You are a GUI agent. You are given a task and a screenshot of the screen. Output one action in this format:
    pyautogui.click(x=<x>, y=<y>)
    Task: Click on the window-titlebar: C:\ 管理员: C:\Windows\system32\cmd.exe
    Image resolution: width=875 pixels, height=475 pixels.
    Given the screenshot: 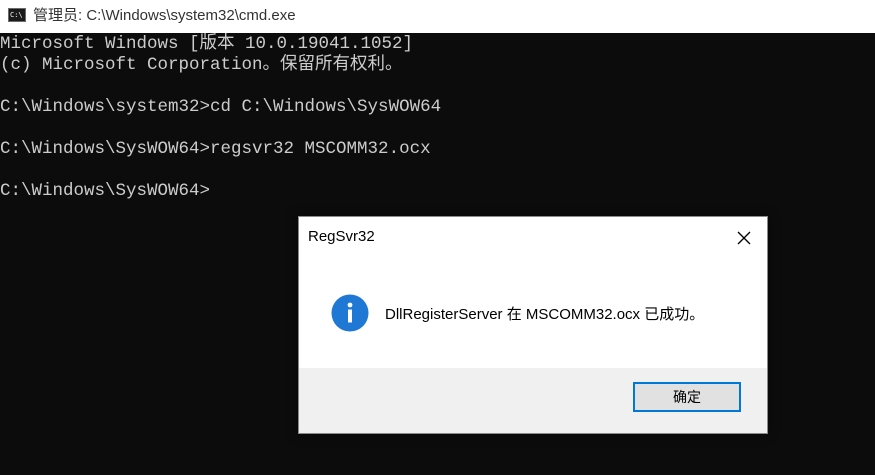 What is the action you would take?
    pyautogui.click(x=437, y=16)
    